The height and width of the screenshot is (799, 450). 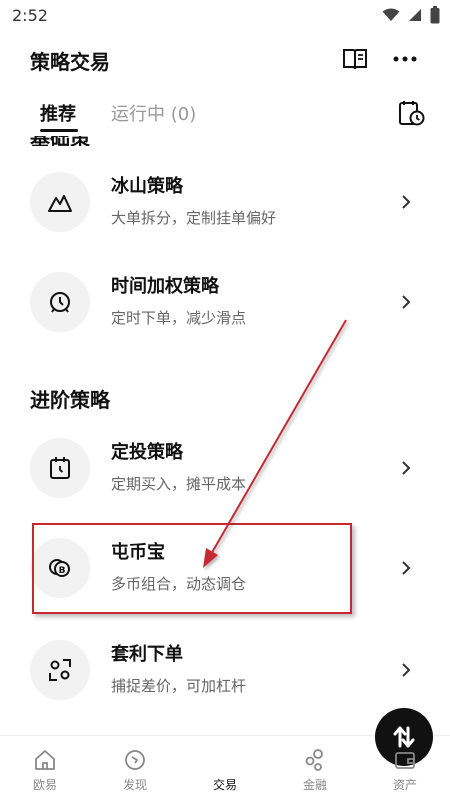 I want to click on history-button, so click(x=411, y=113).